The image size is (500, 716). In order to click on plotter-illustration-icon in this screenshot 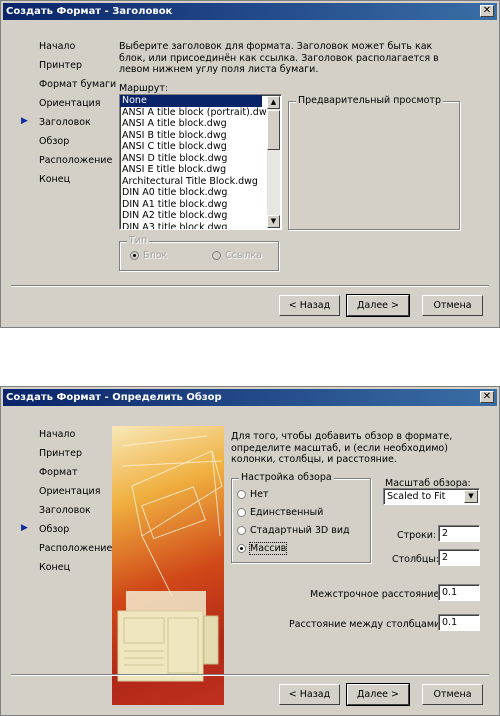, I will do `click(170, 558)`.